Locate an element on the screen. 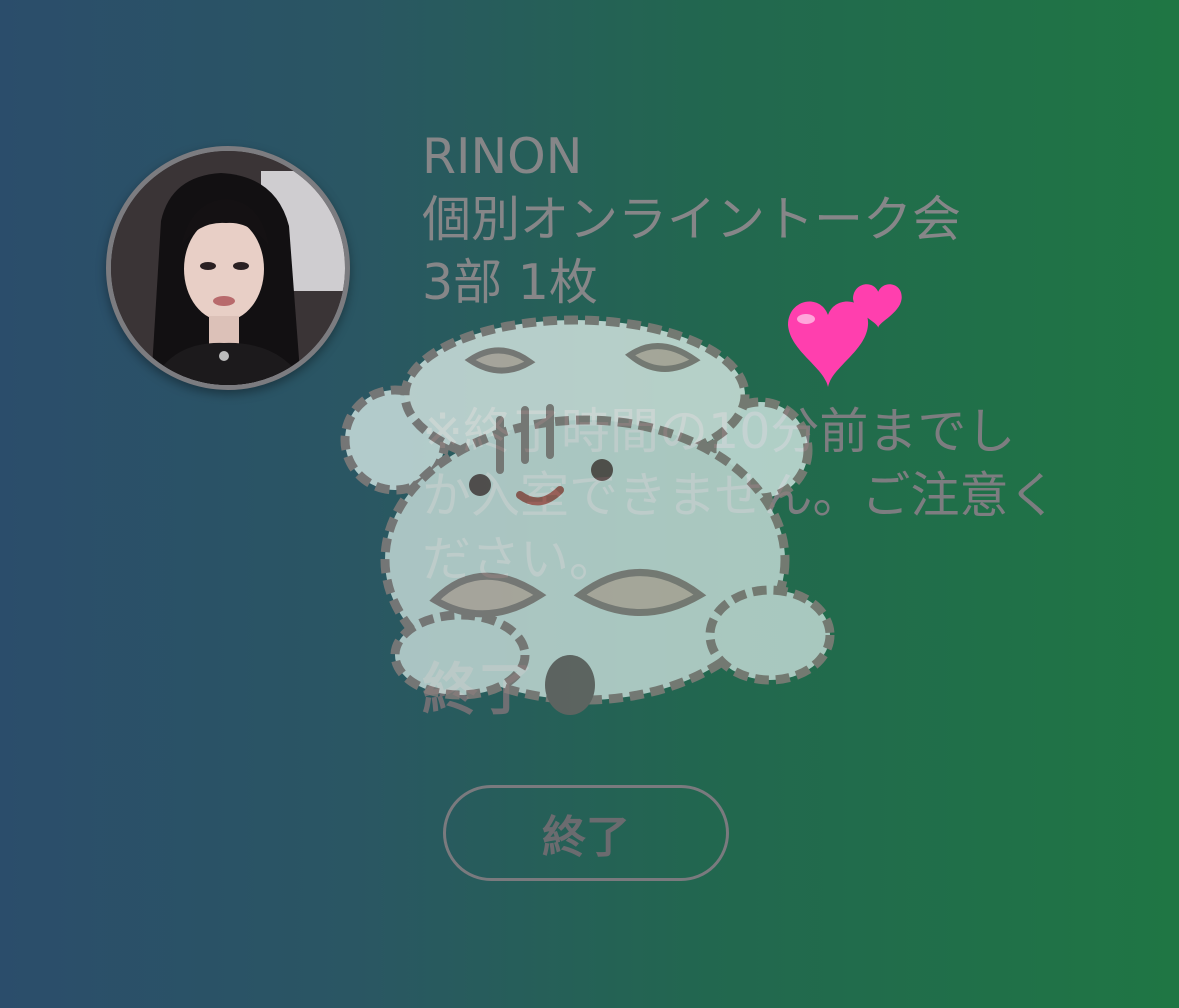 This screenshot has height=1008, width=1179. end-button: 終了 is located at coordinates (586, 833).